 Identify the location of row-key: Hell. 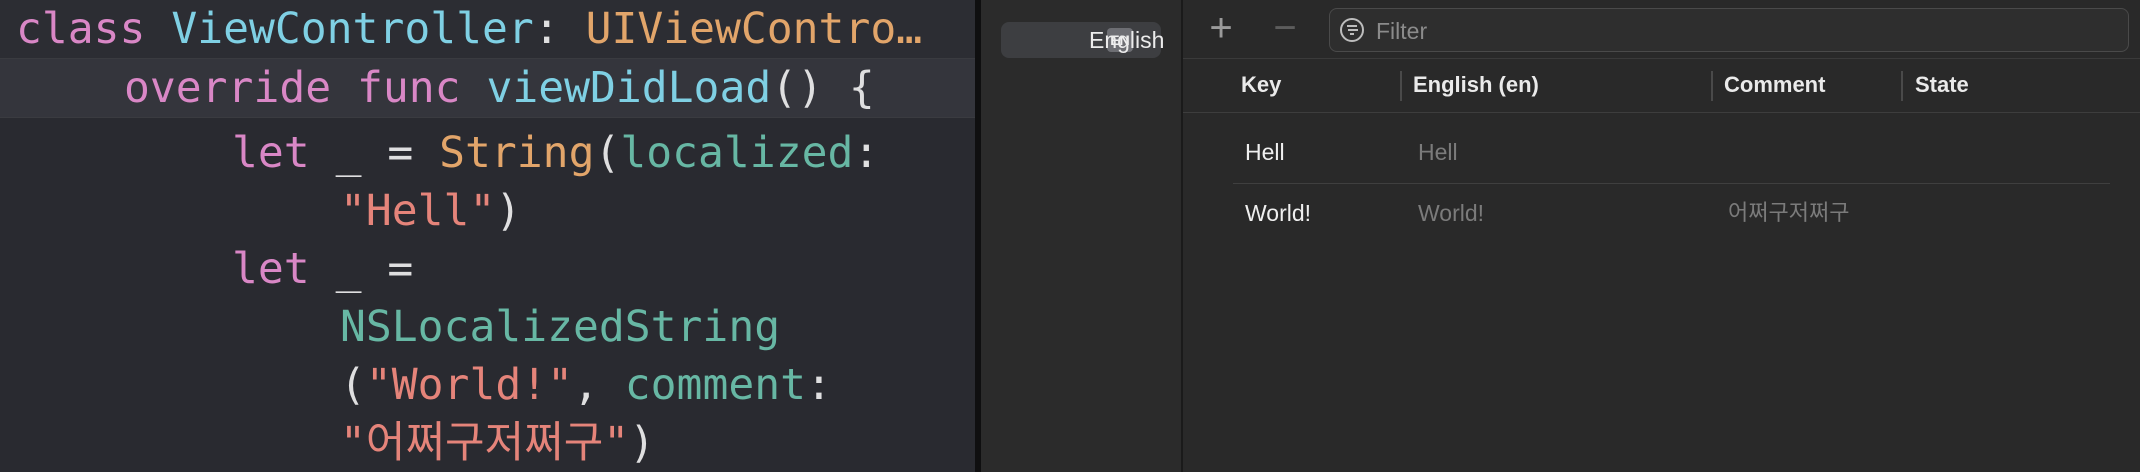
(1265, 152).